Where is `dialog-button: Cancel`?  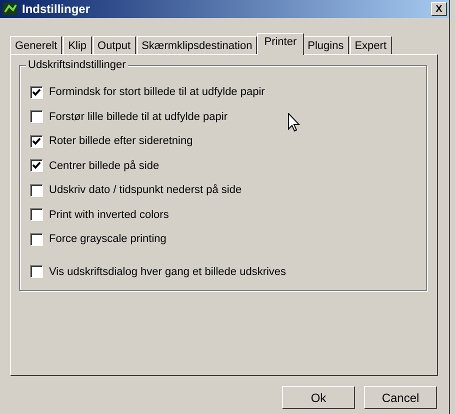
dialog-button: Cancel is located at coordinates (400, 397).